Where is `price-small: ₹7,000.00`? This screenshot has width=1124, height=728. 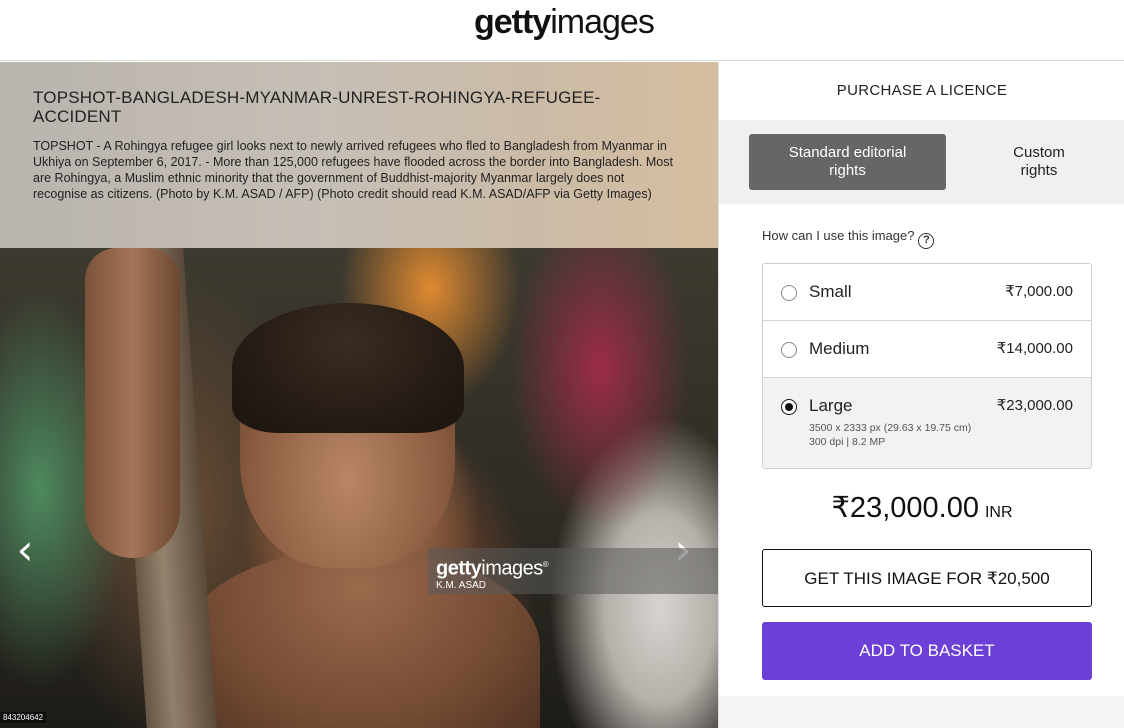
price-small: ₹7,000.00 is located at coordinates (1039, 291).